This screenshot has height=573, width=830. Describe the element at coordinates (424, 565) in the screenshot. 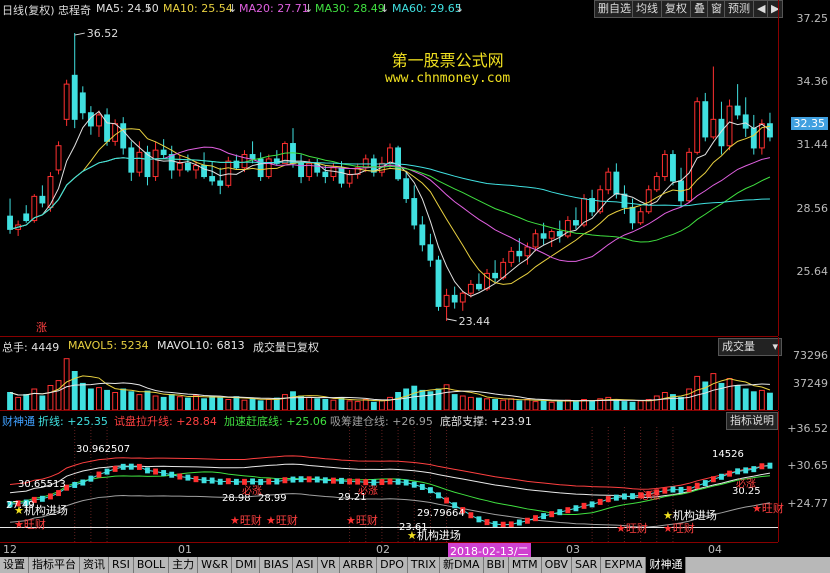

I see `tab-13: TRIX` at that location.